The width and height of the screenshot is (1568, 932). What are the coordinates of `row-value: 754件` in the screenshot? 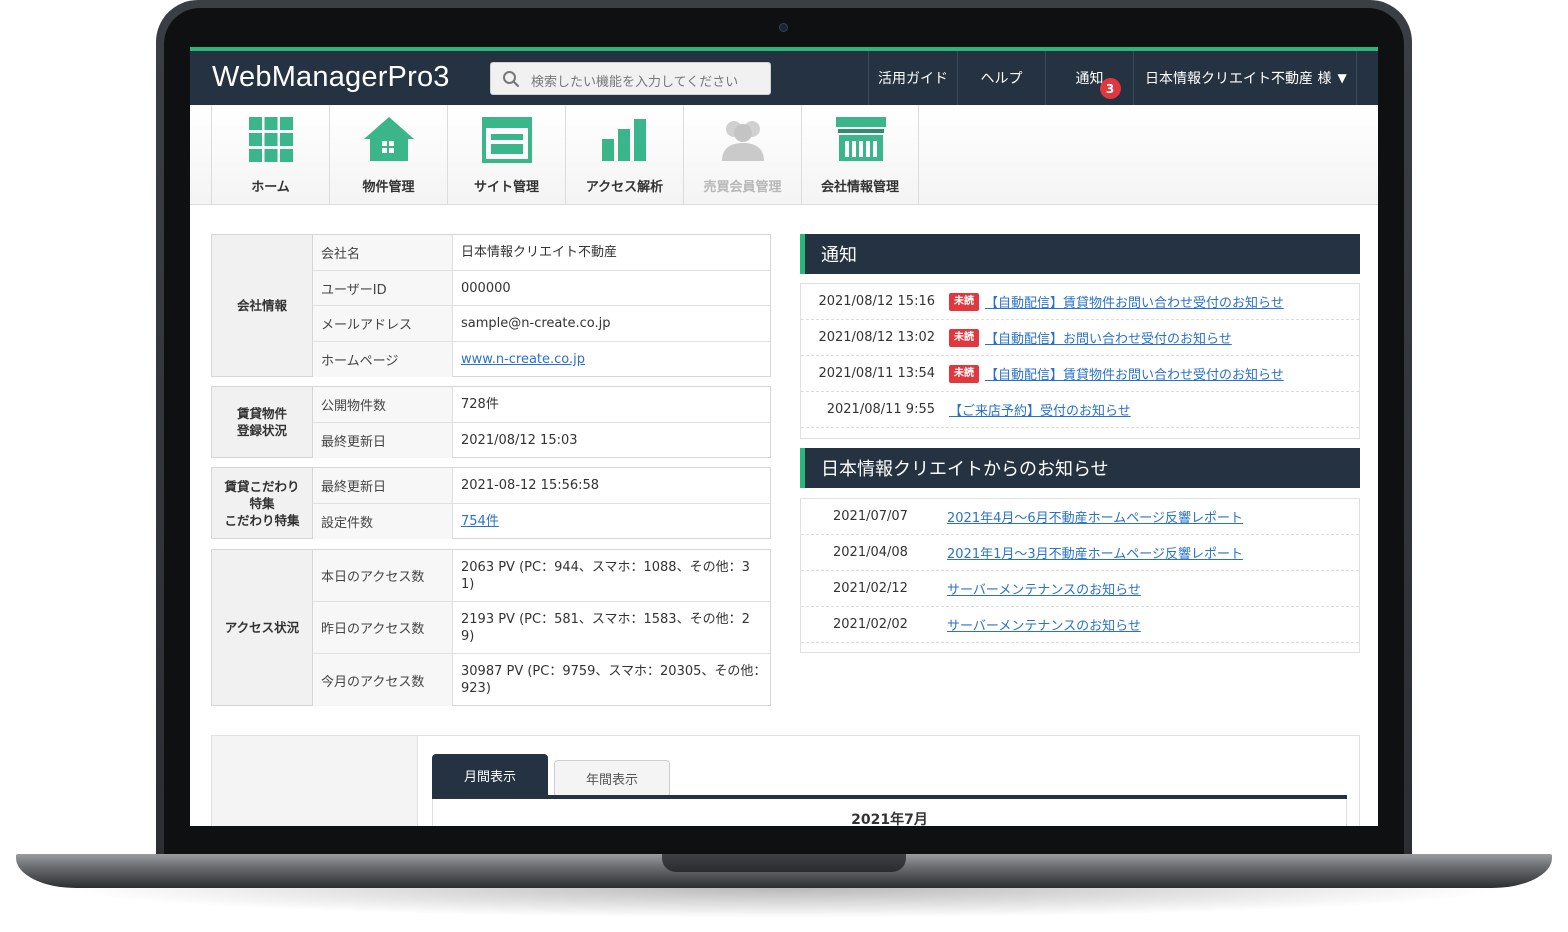 It's located at (614, 521).